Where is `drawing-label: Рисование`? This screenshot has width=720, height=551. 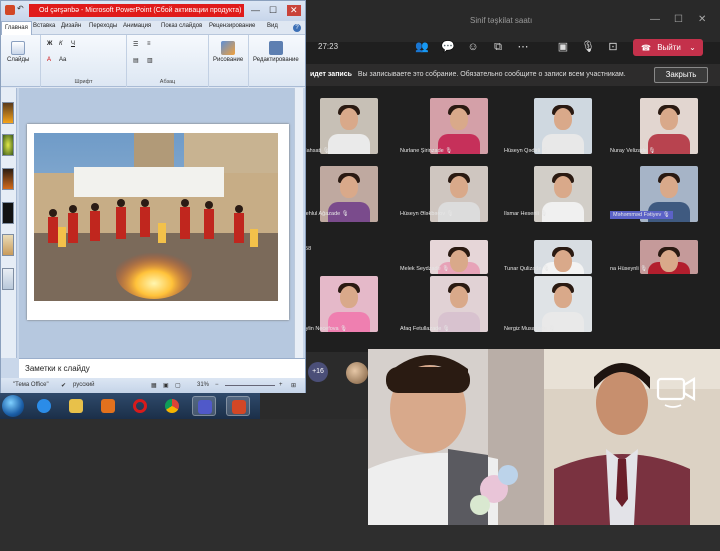 drawing-label: Рисование is located at coordinates (228, 60).